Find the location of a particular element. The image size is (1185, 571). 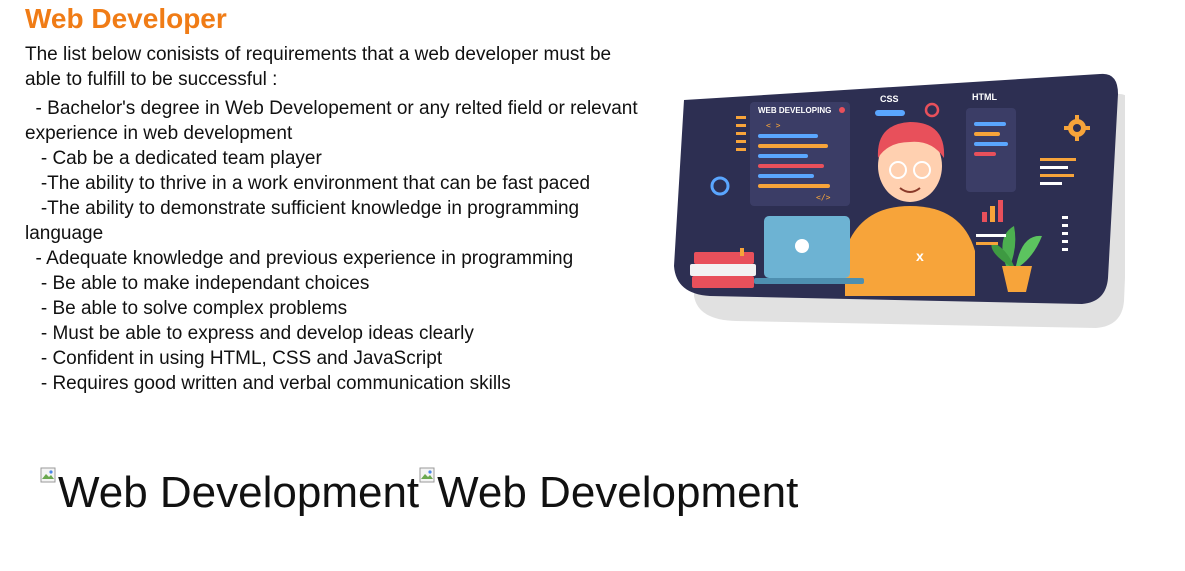

list-item: - Be able to make independant choices is located at coordinates (197, 283).